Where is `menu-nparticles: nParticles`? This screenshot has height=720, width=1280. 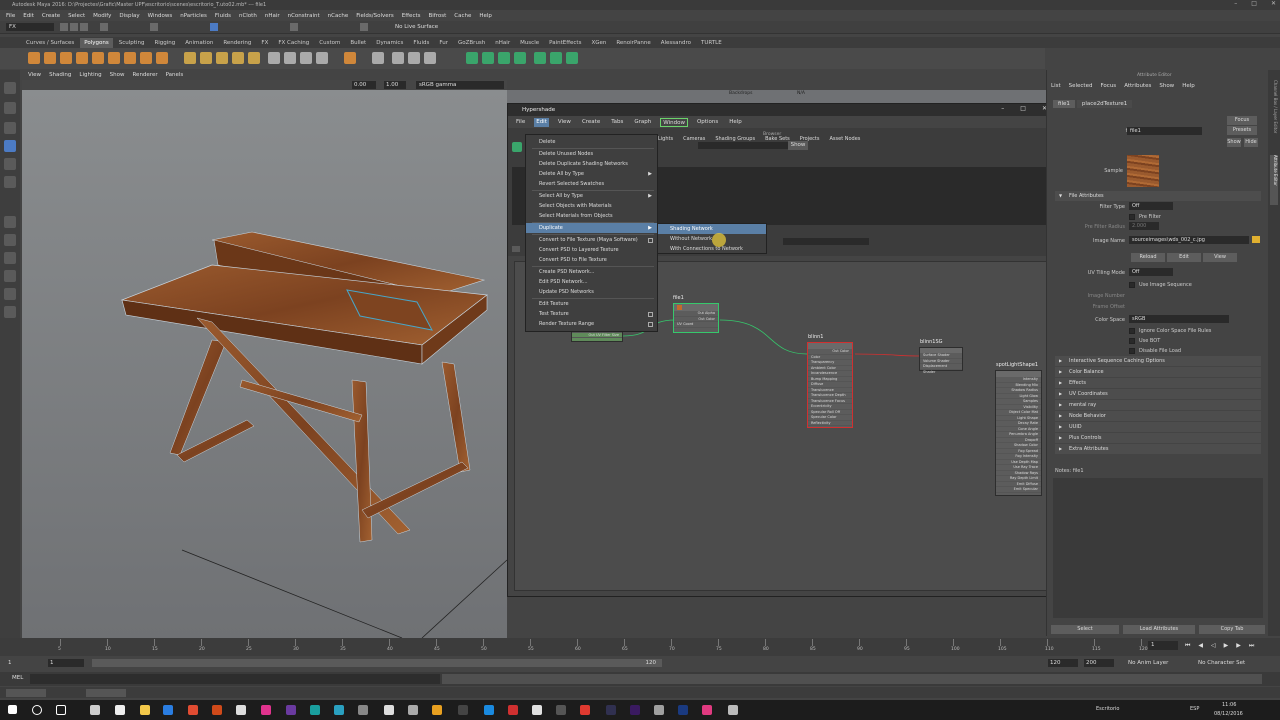 menu-nparticles: nParticles is located at coordinates (193, 16).